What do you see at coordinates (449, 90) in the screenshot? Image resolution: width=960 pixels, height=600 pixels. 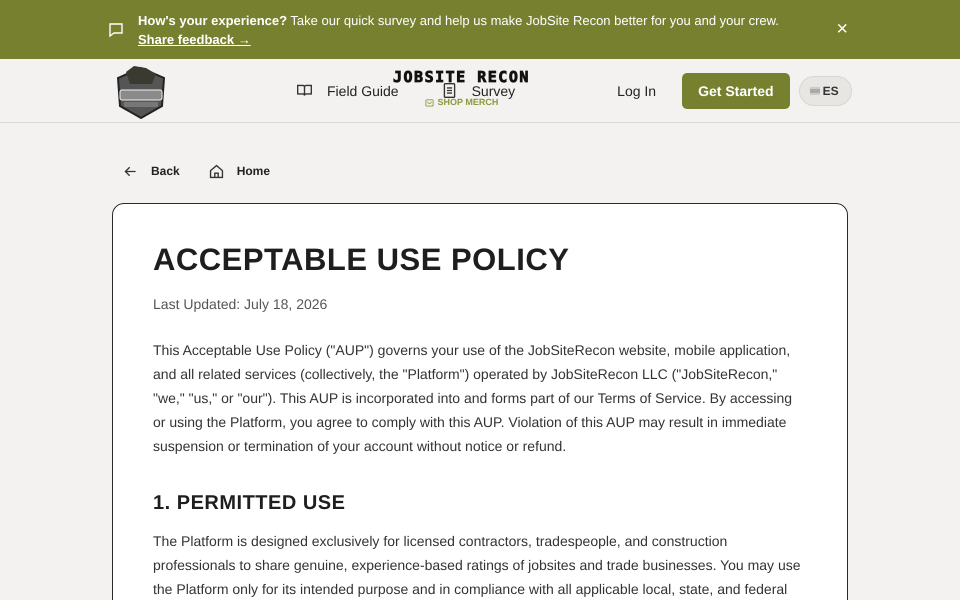 I see `clipboard-icon` at bounding box center [449, 90].